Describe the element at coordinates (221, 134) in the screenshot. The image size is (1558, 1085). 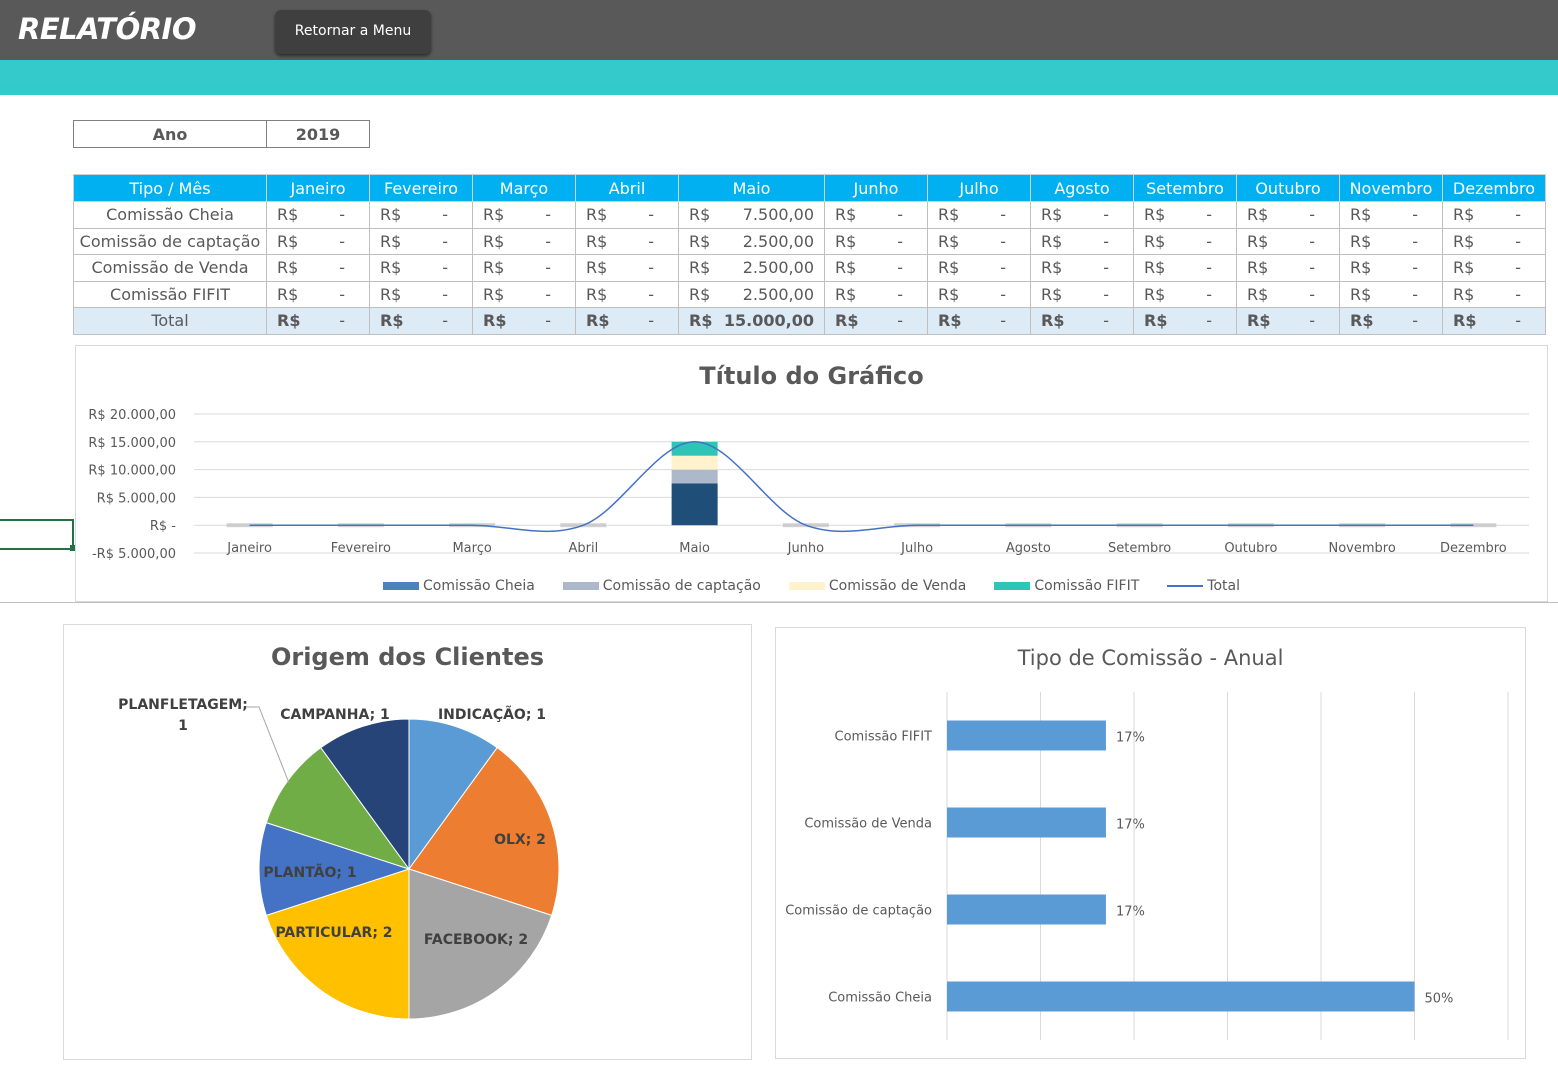
I see `year-selector: Ano 2019` at that location.